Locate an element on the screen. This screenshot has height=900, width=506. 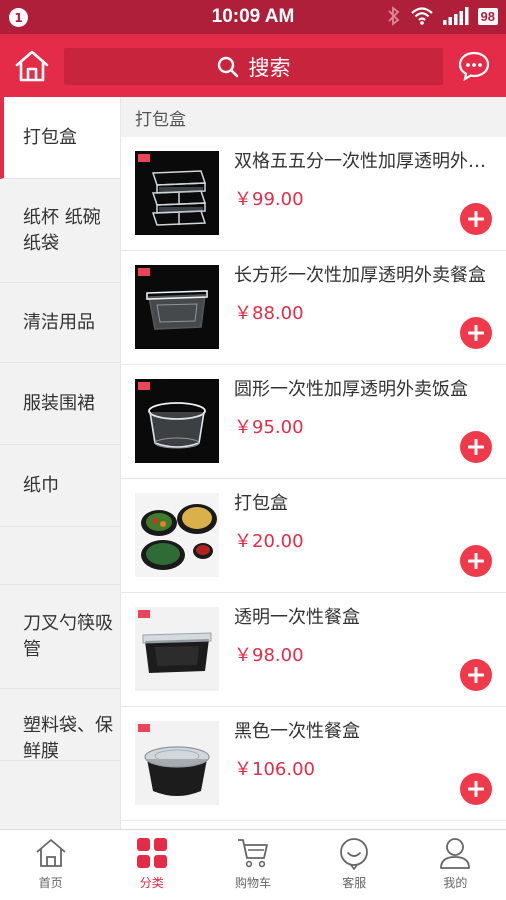
sidebar-item-label: 清洁用品 is located at coordinates (59, 322).